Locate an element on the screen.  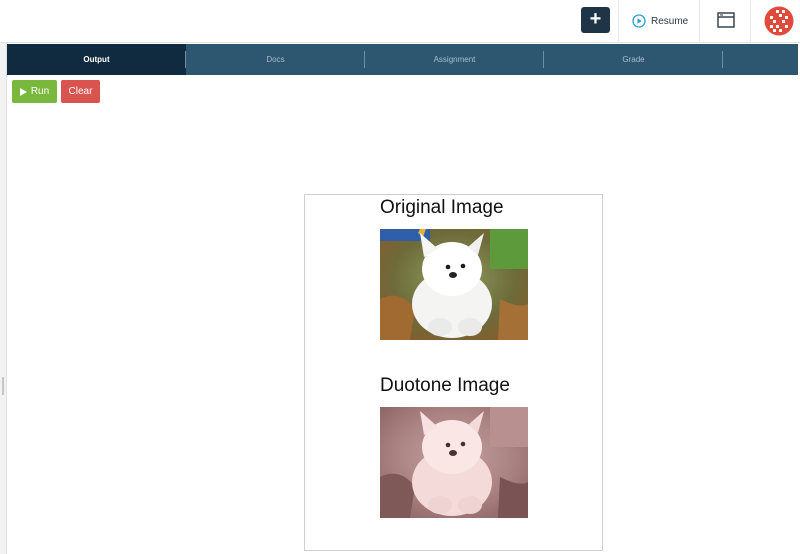
window-icon is located at coordinates (726, 20).